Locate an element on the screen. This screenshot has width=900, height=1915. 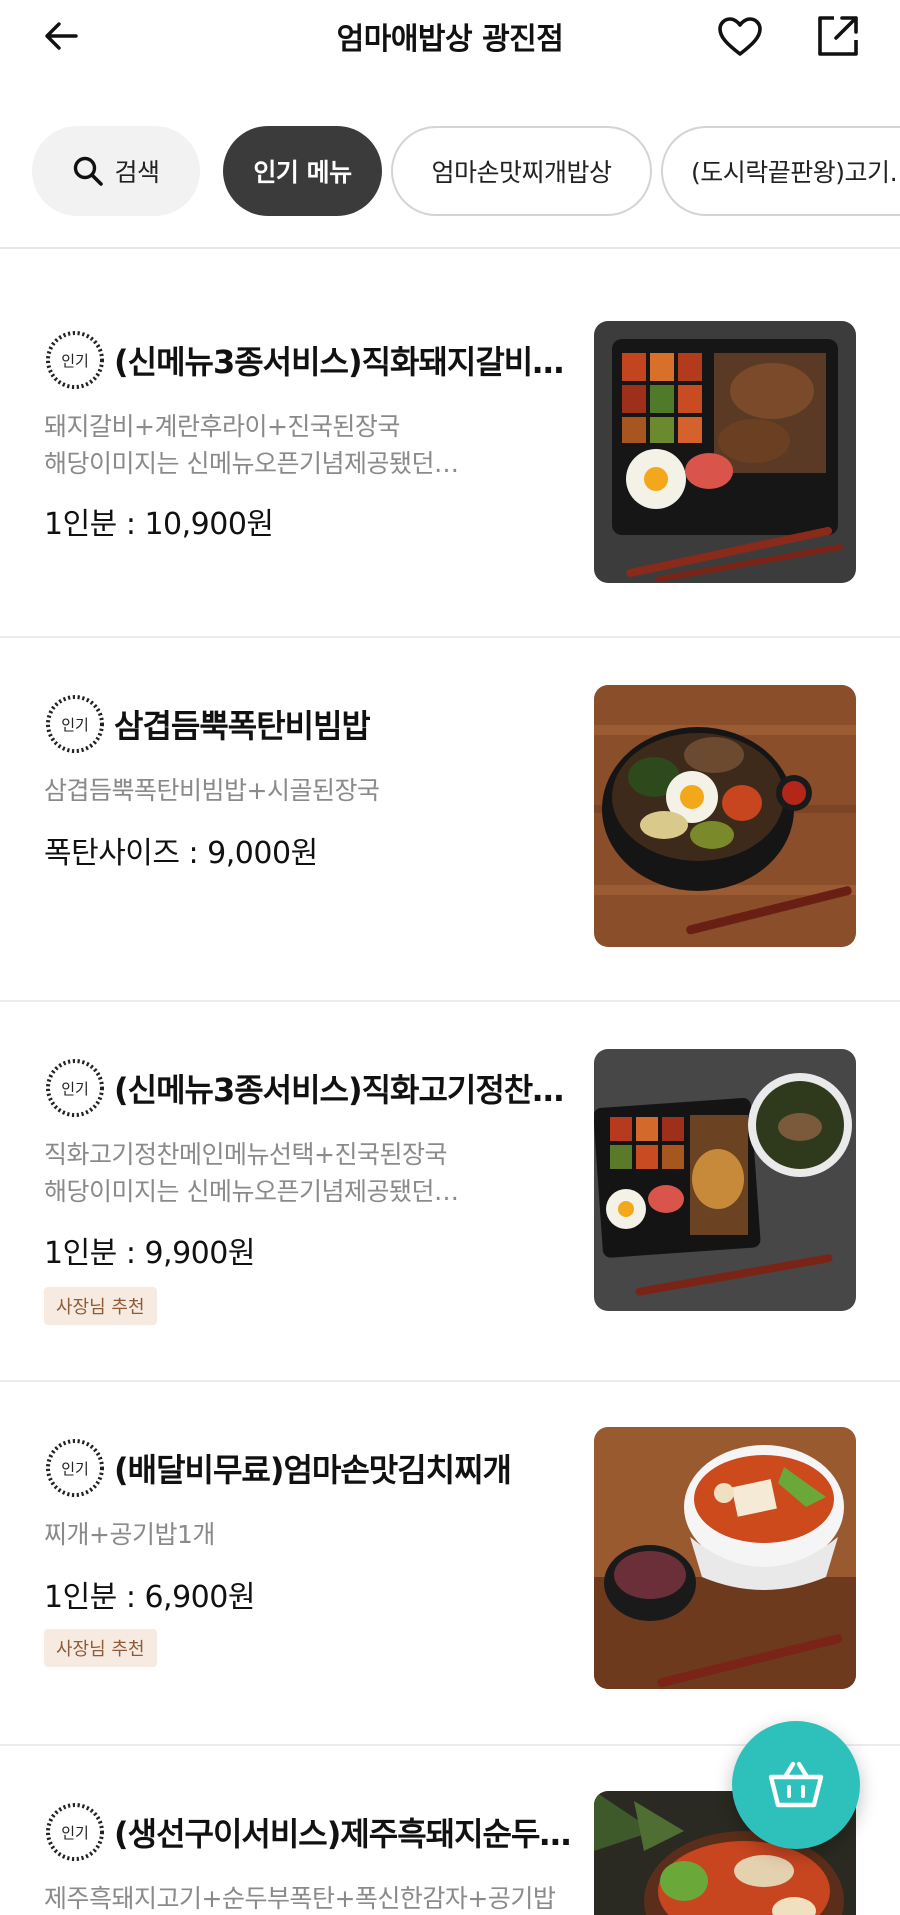
back-arrow-icon is located at coordinates (61, 36).